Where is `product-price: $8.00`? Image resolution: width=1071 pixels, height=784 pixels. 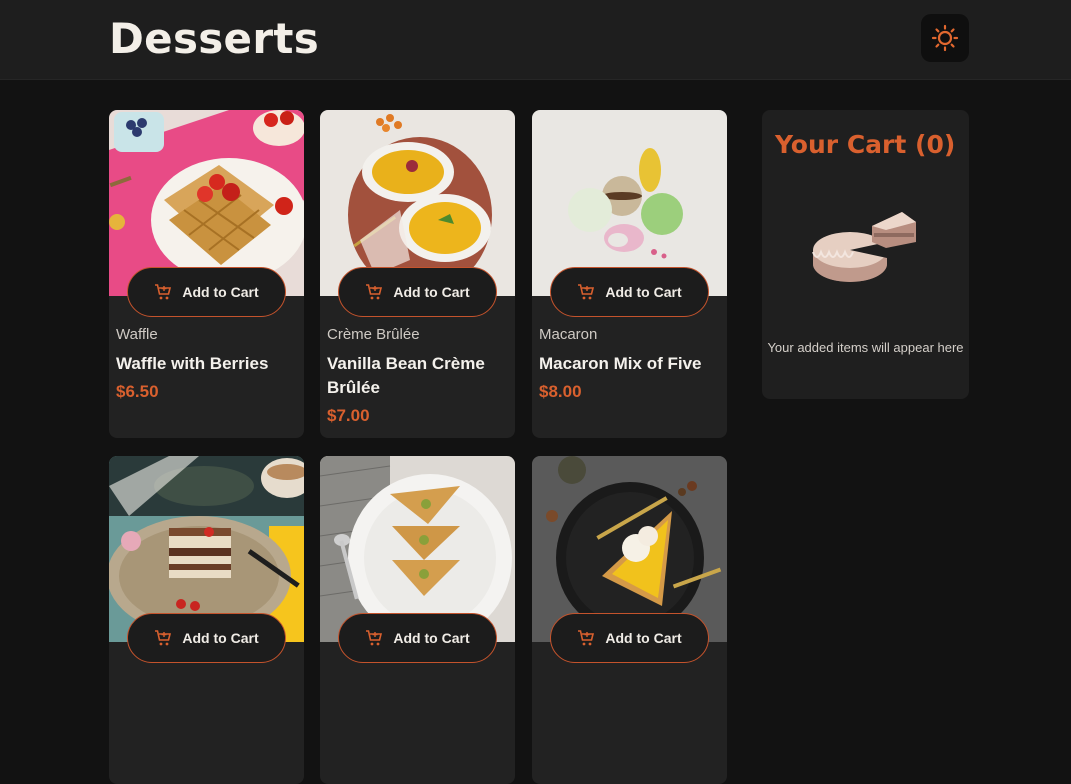
product-price: $8.00 is located at coordinates (560, 391).